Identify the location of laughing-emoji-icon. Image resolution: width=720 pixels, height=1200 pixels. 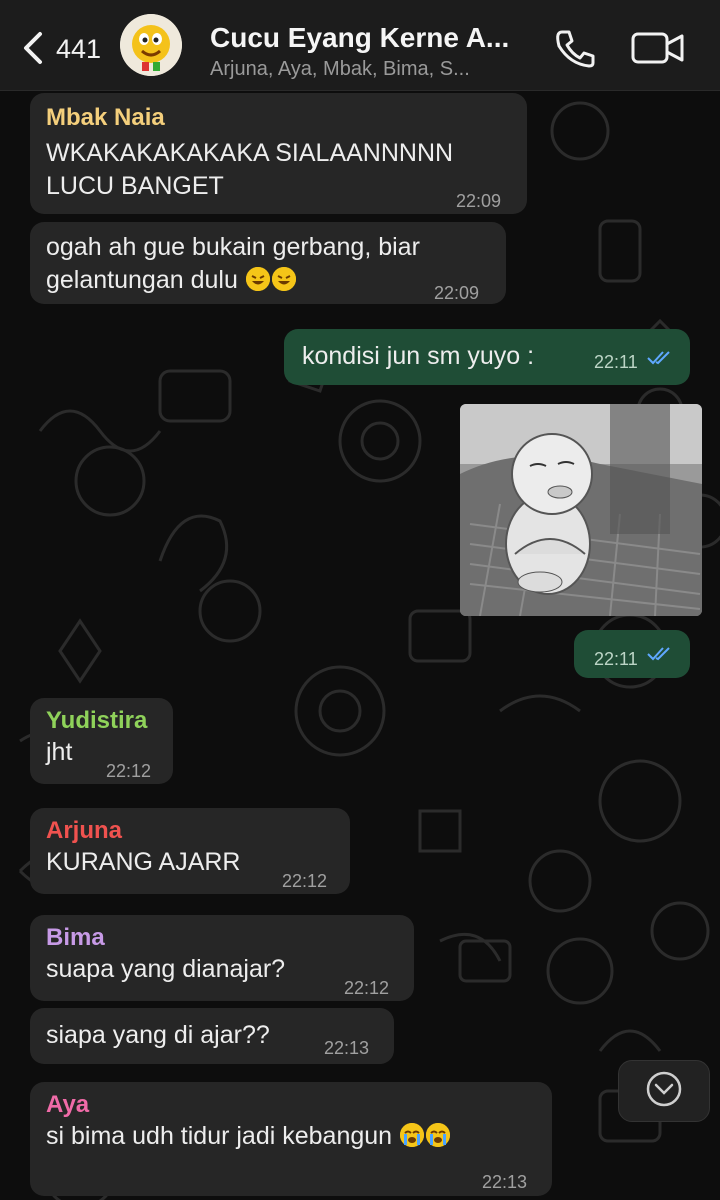
(267, 280).